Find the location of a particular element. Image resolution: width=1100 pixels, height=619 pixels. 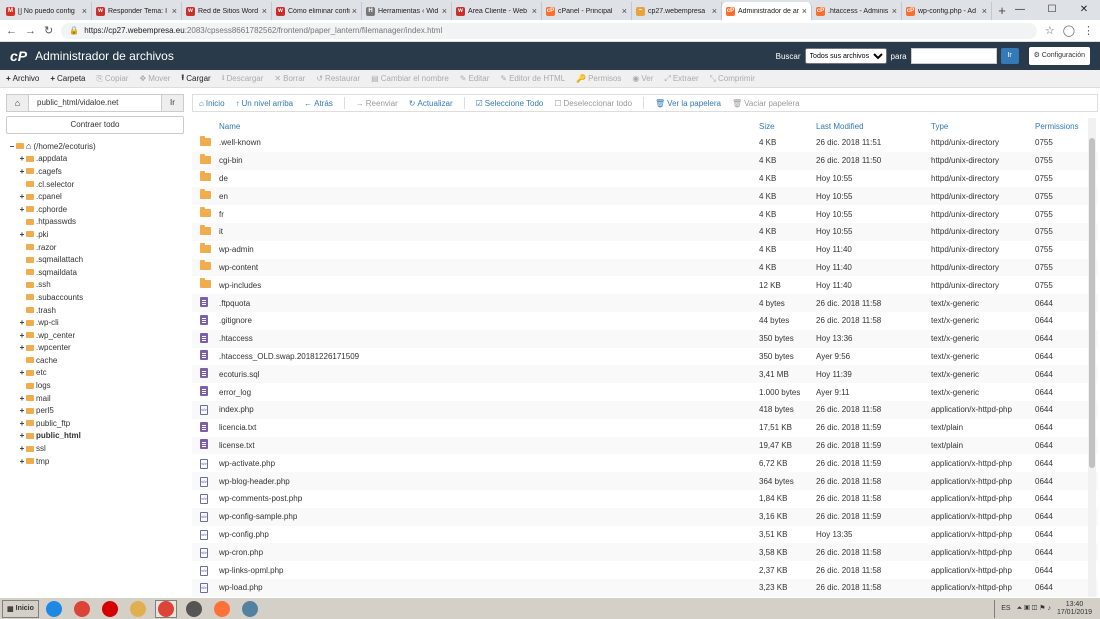

close-window-icon: ✕ is located at coordinates (1084, 10).